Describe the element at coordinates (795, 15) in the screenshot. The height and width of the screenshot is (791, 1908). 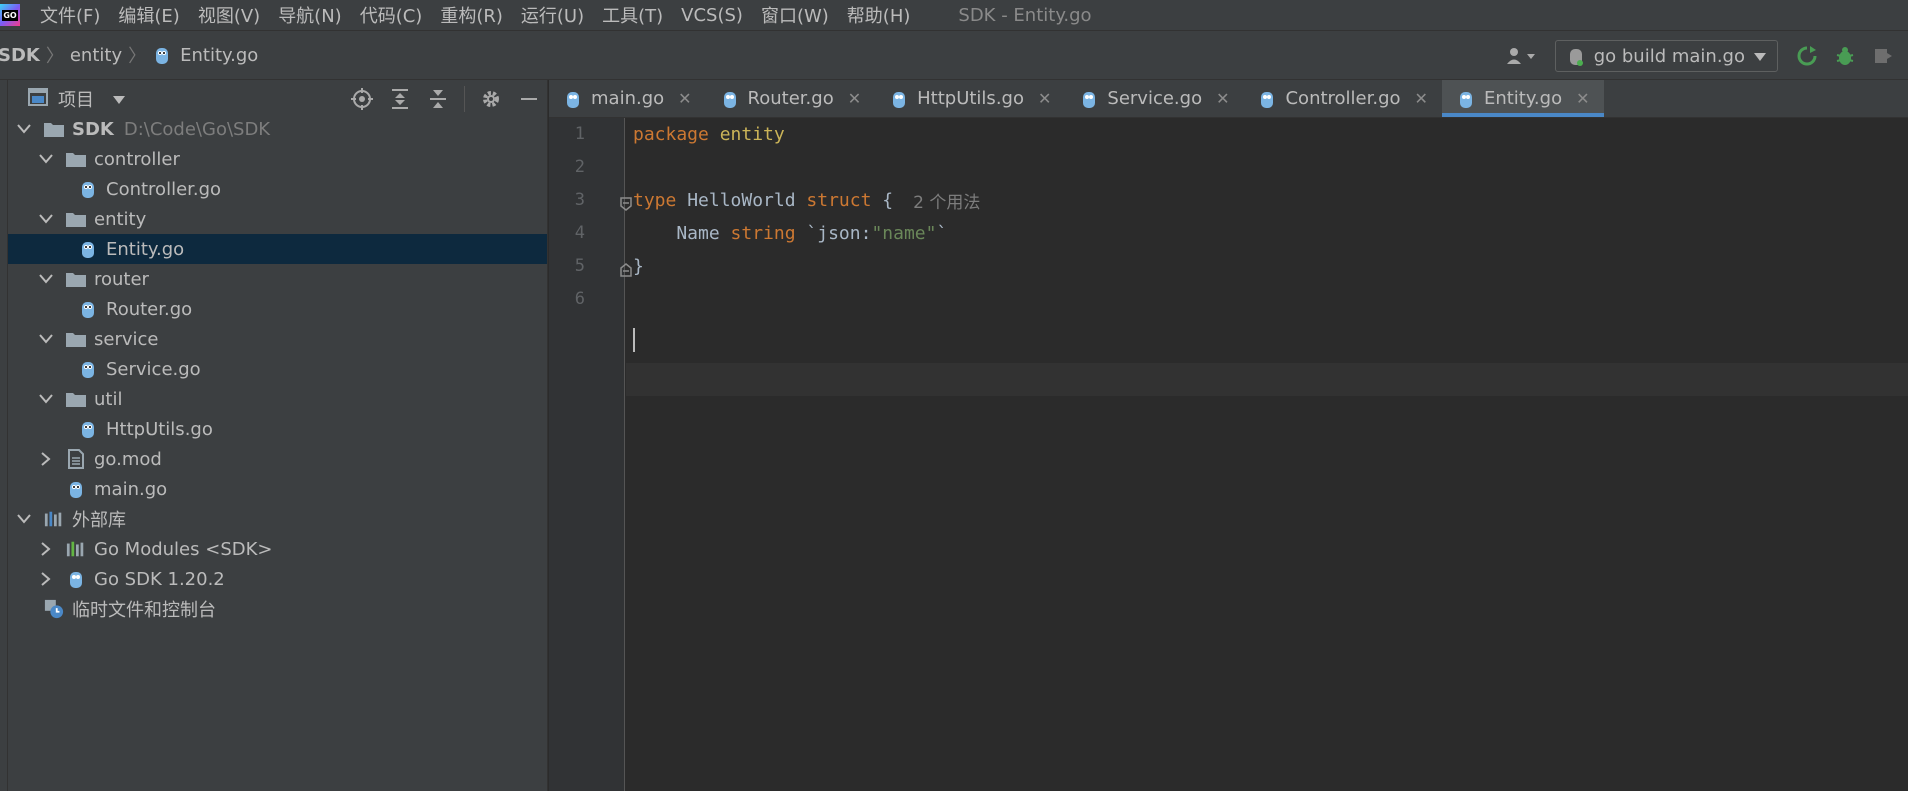
I see `menu-window: 窗口(W)` at that location.